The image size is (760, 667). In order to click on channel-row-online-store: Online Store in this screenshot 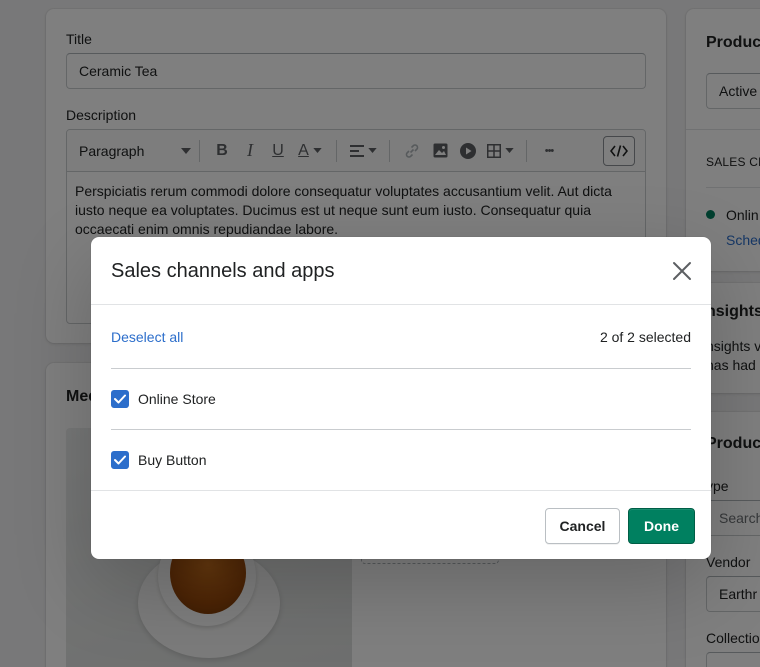, I will do `click(401, 398)`.